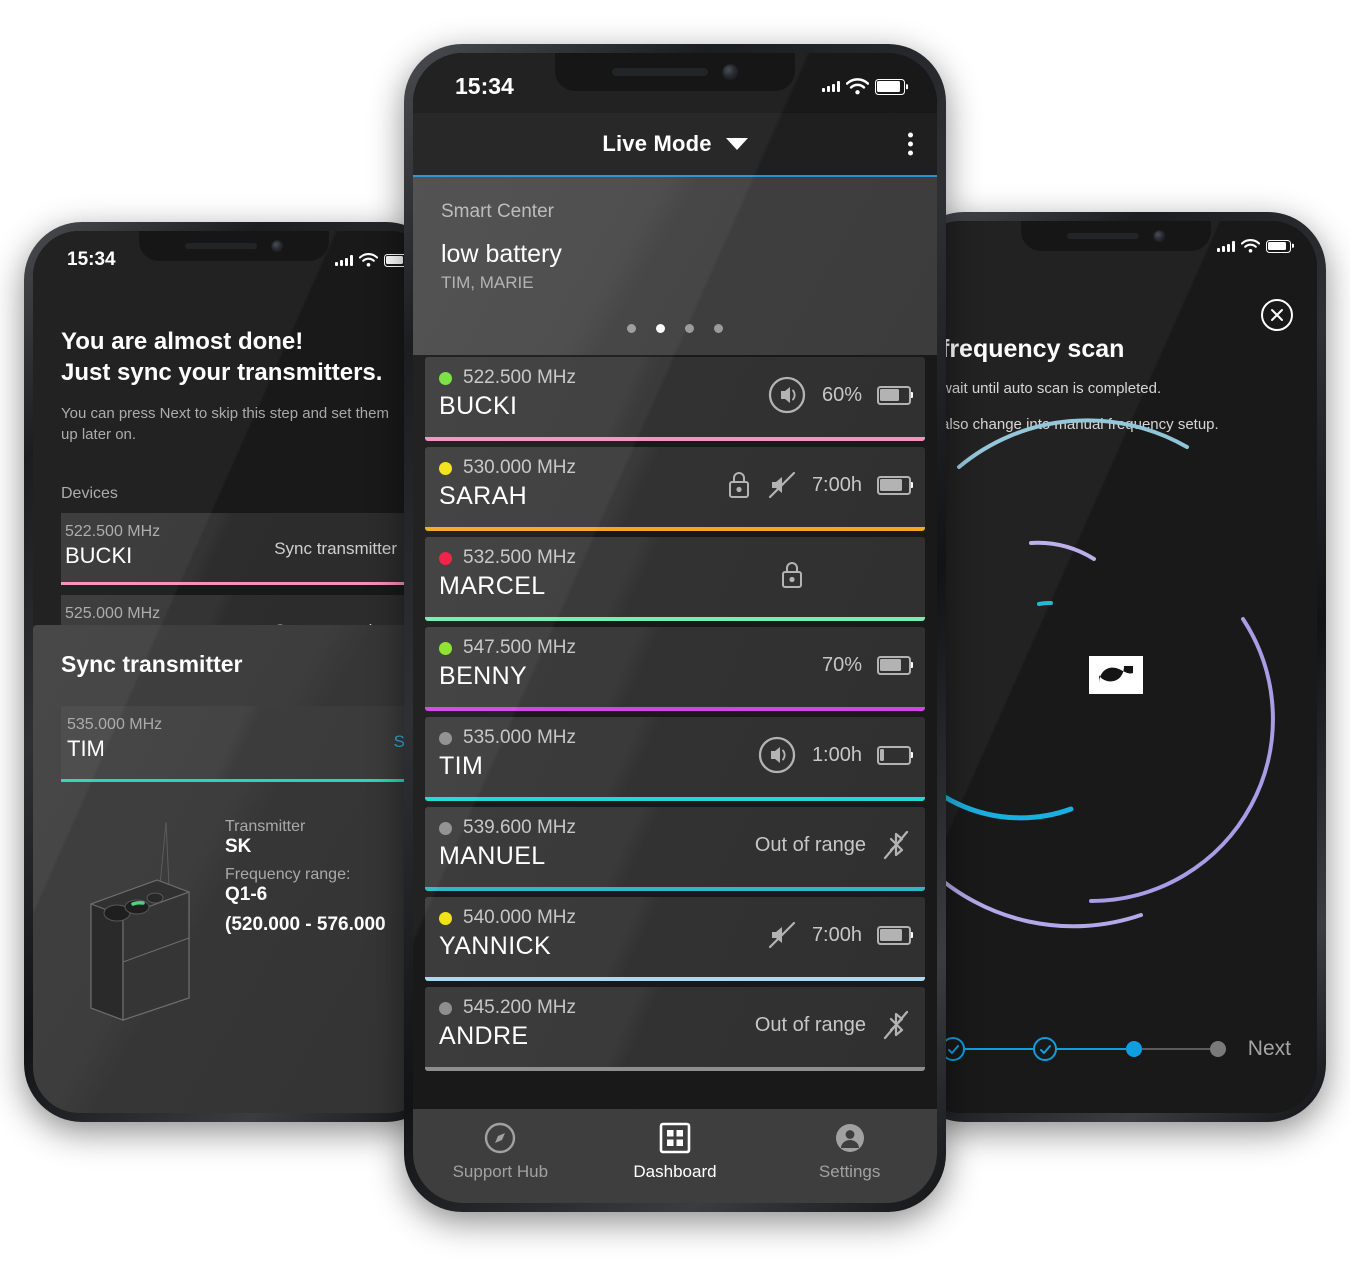 The width and height of the screenshot is (1350, 1277). I want to click on device-7-meta: Out of range, so click(810, 1024).